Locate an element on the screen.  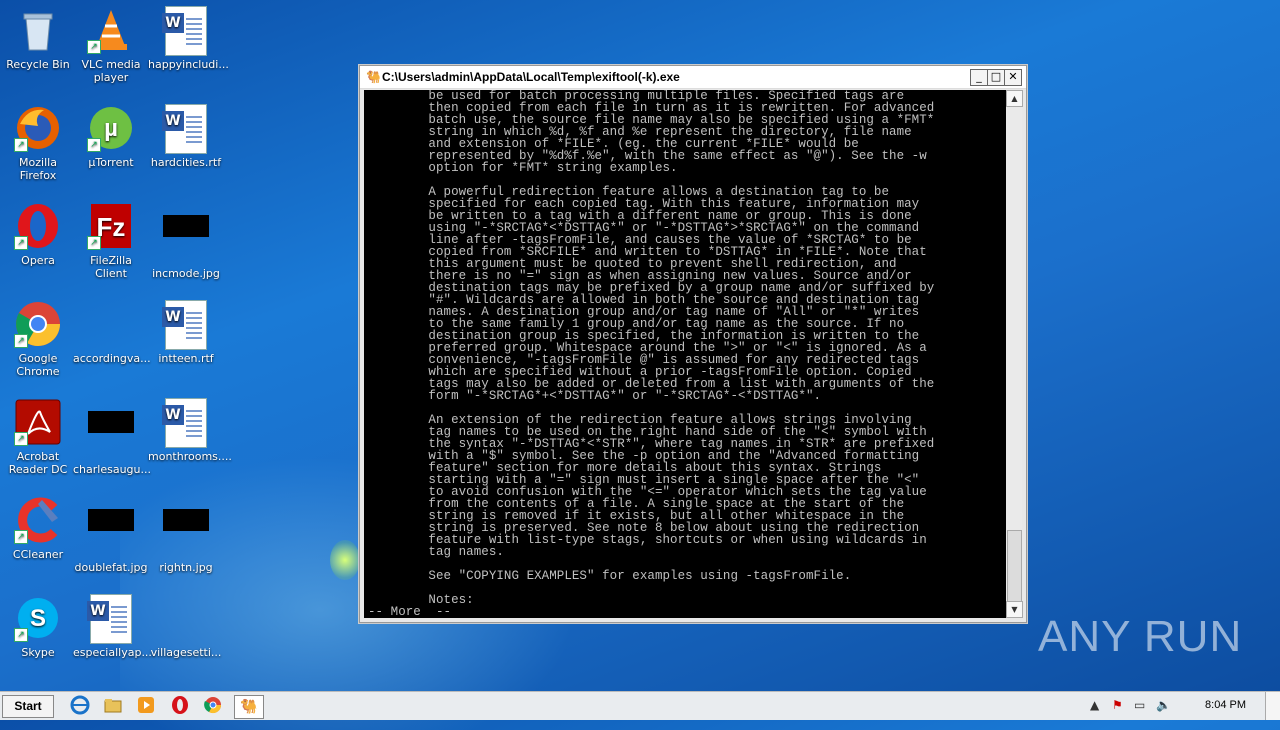
desktop-icon-recycle-bin: Recycle Bin is located at coordinates (38, 38).